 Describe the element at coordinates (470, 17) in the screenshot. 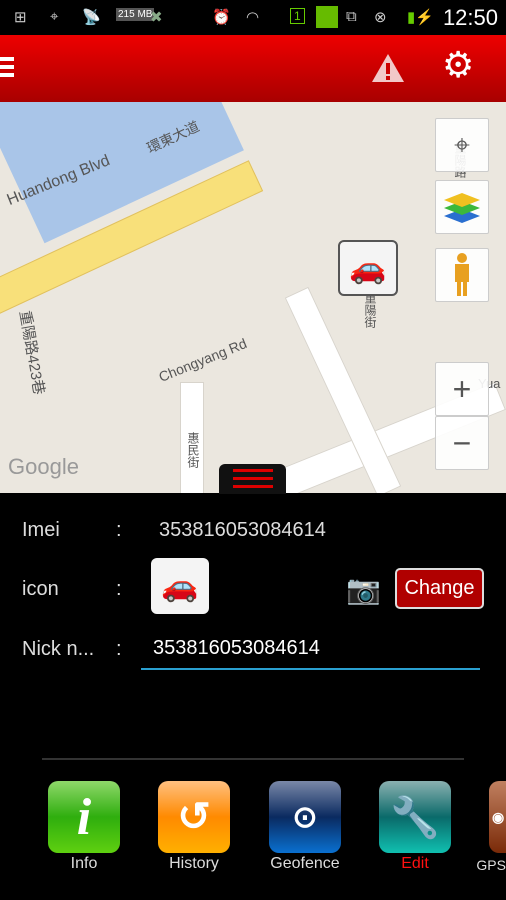

I see `clock: 12:50` at that location.